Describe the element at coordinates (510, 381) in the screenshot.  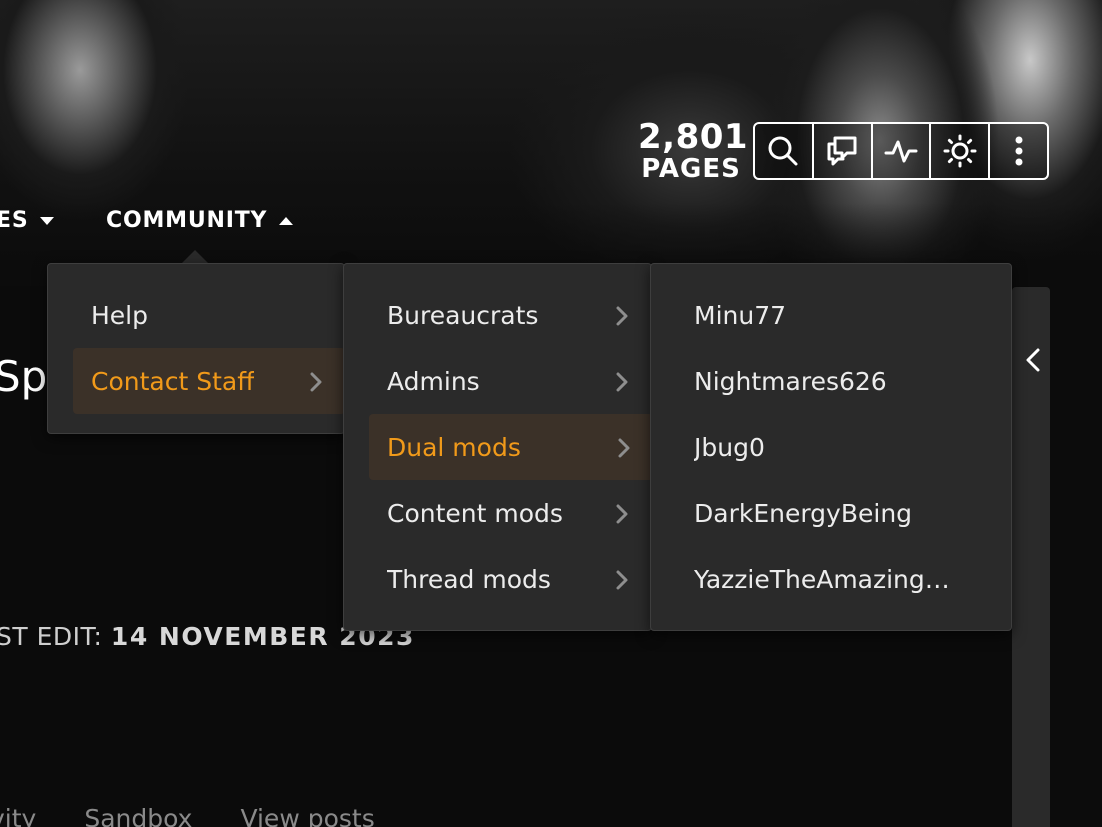
I see `menu-item-admins: Admins` at that location.